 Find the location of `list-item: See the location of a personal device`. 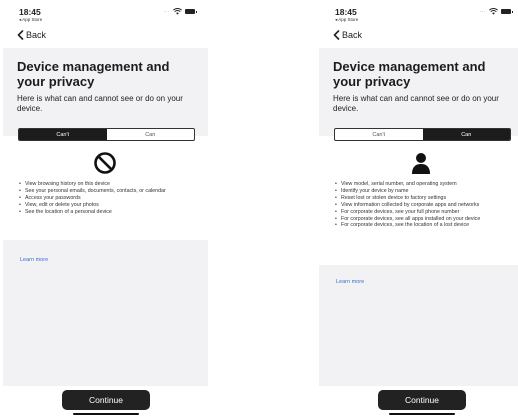

list-item: See the location of a personal device is located at coordinates (109, 212).